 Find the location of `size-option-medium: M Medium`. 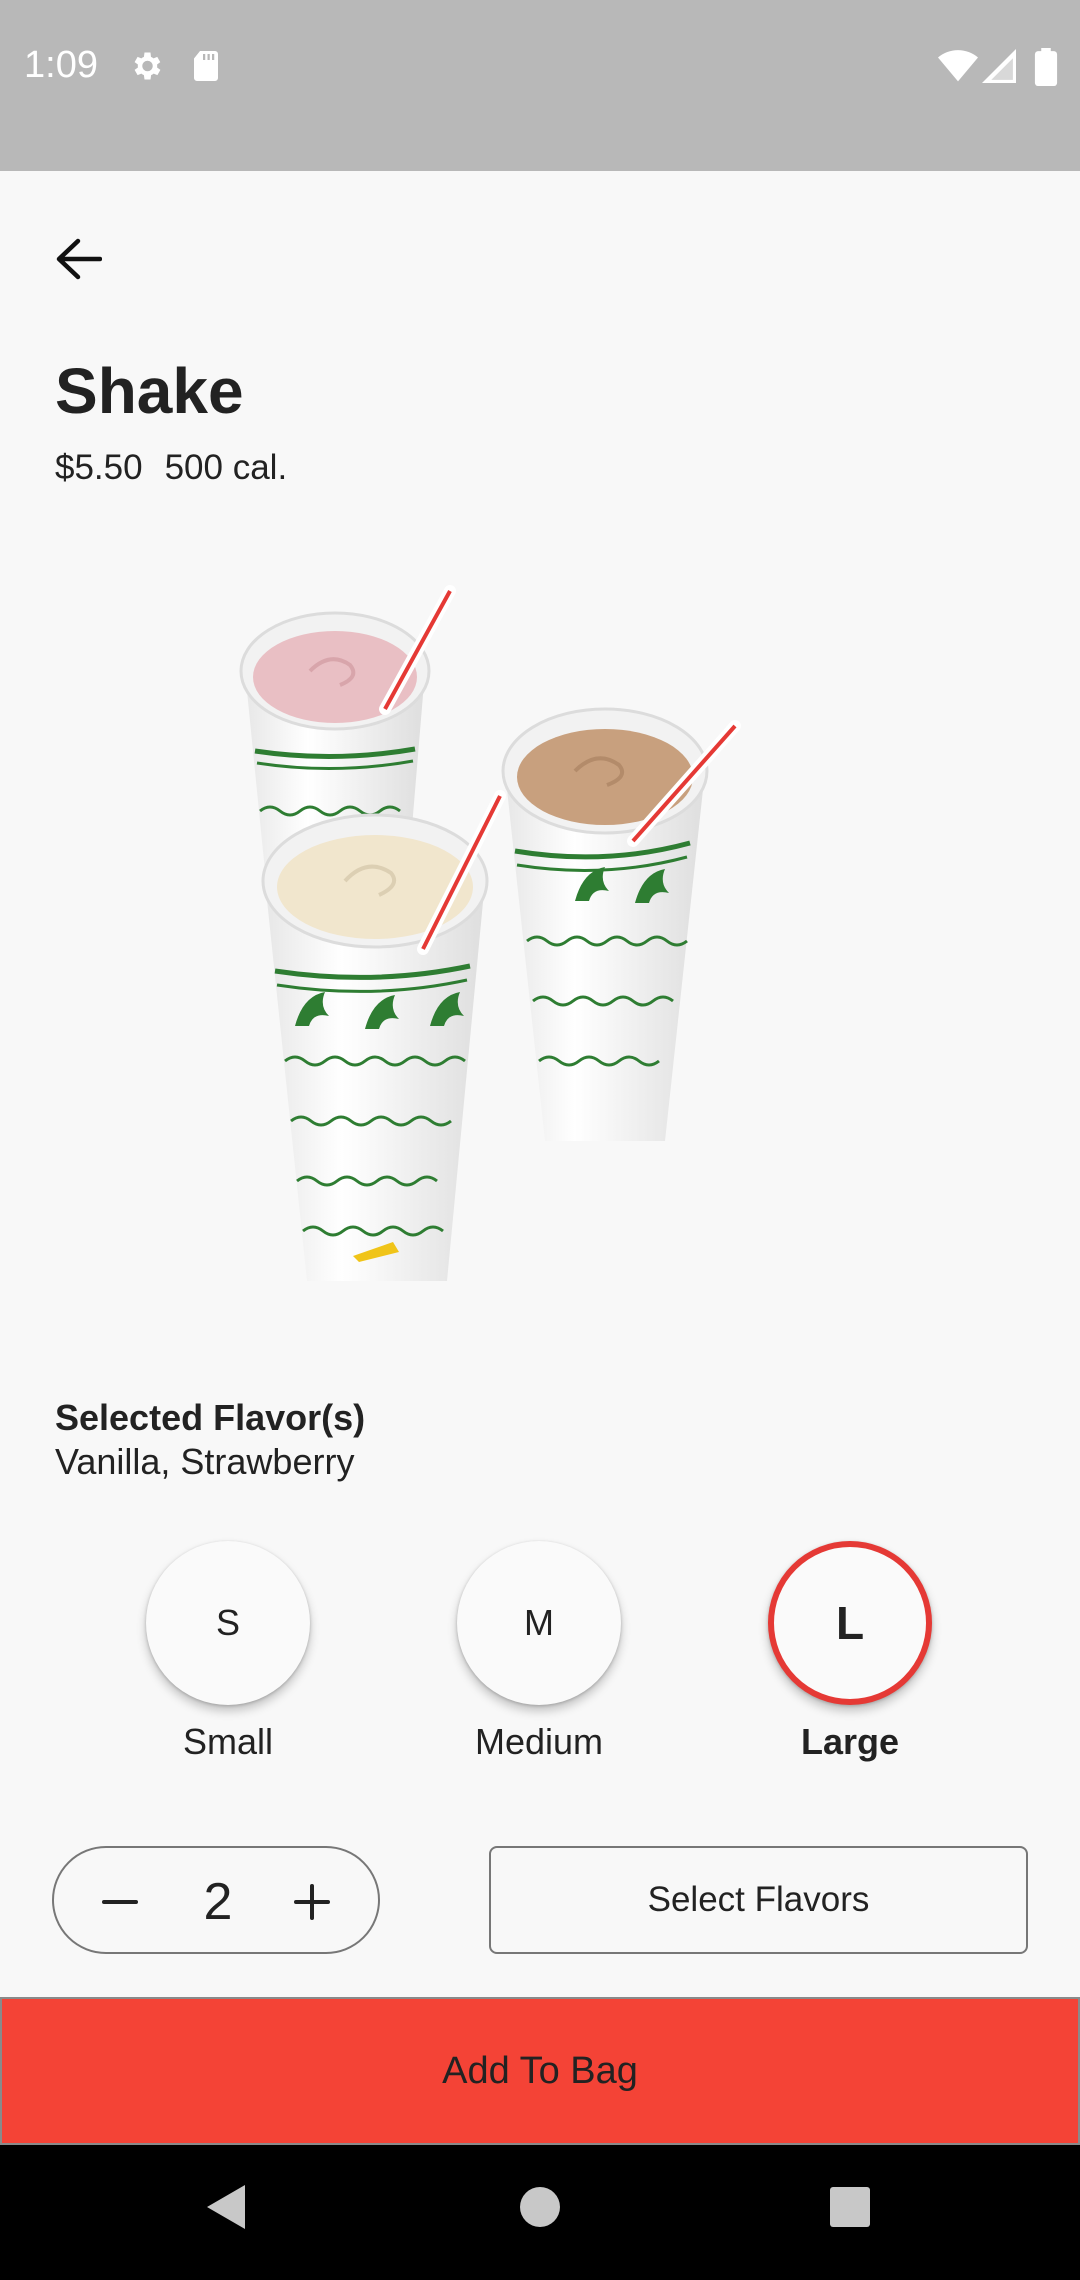

size-option-medium: M Medium is located at coordinates (539, 1652).